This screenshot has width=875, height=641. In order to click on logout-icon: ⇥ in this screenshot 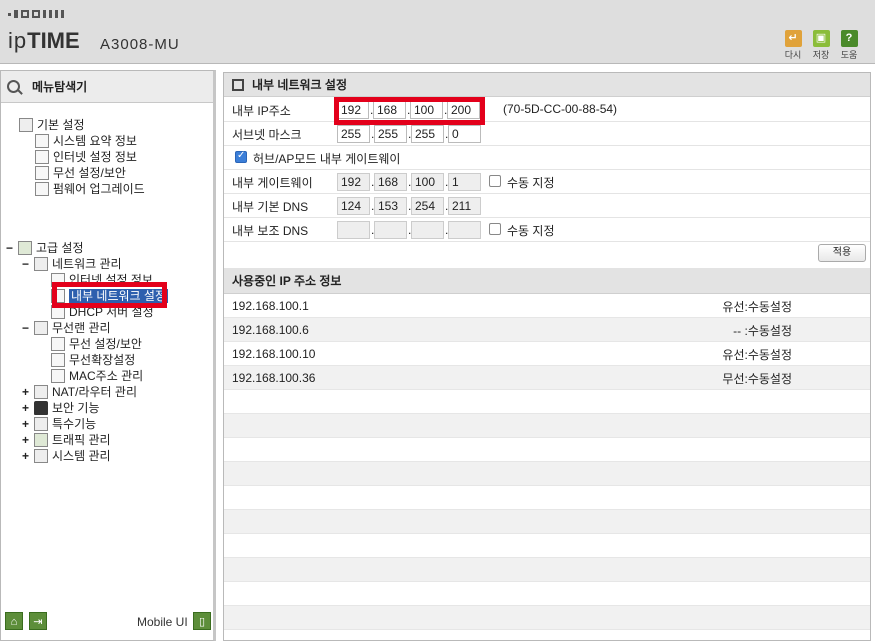, I will do `click(38, 621)`.